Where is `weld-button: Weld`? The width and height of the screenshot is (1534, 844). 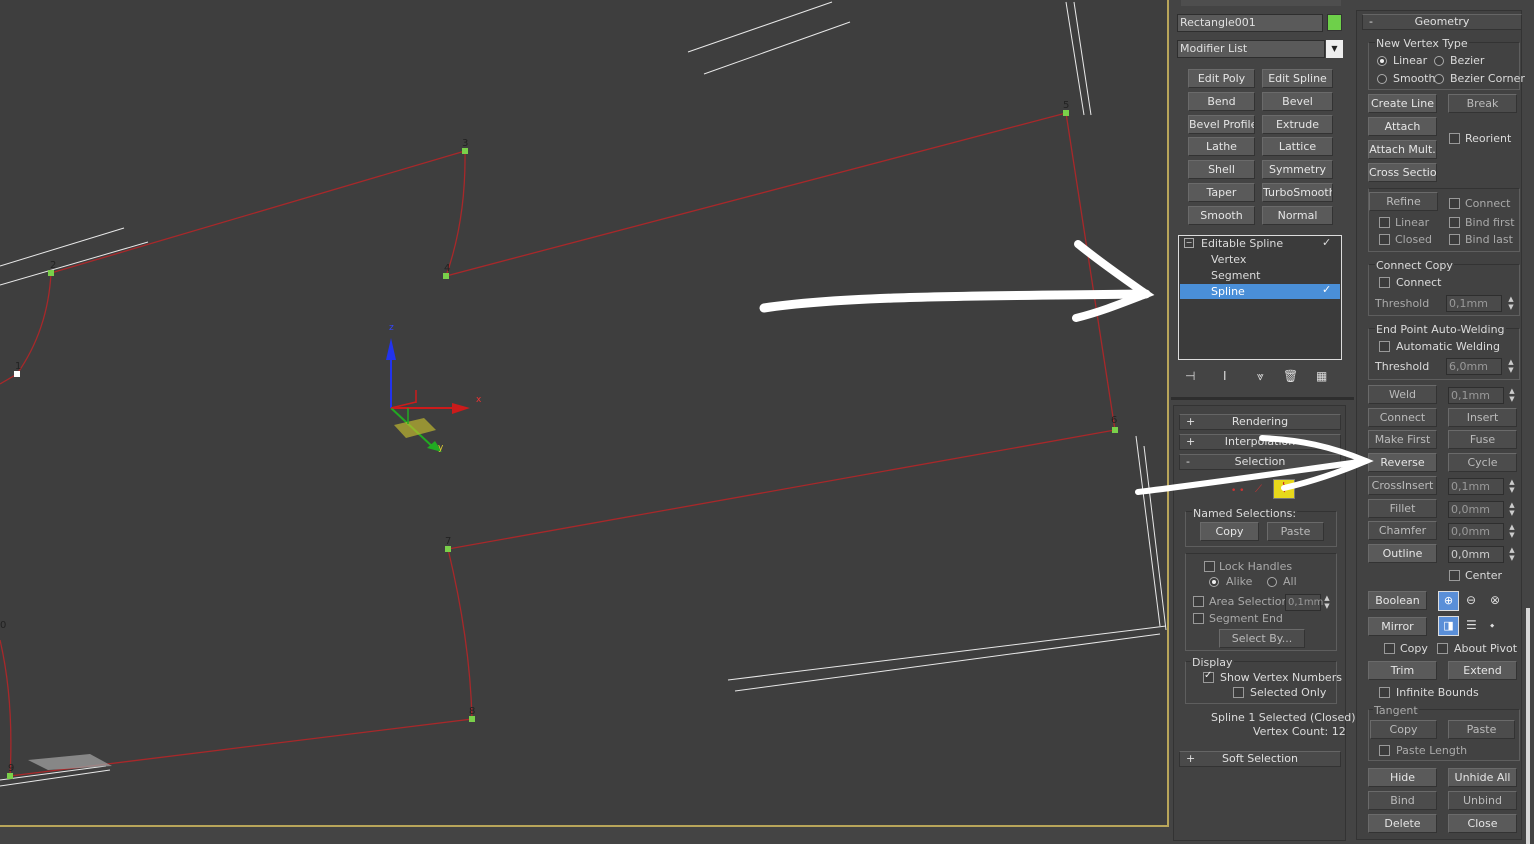 weld-button: Weld is located at coordinates (1402, 394).